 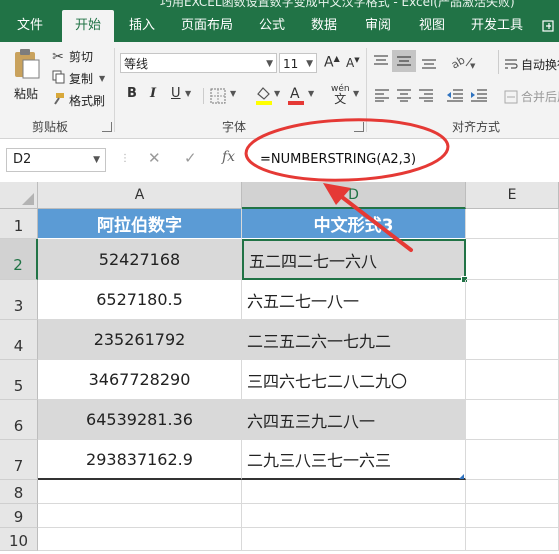 What do you see at coordinates (512, 340) in the screenshot?
I see `cell-e4` at bounding box center [512, 340].